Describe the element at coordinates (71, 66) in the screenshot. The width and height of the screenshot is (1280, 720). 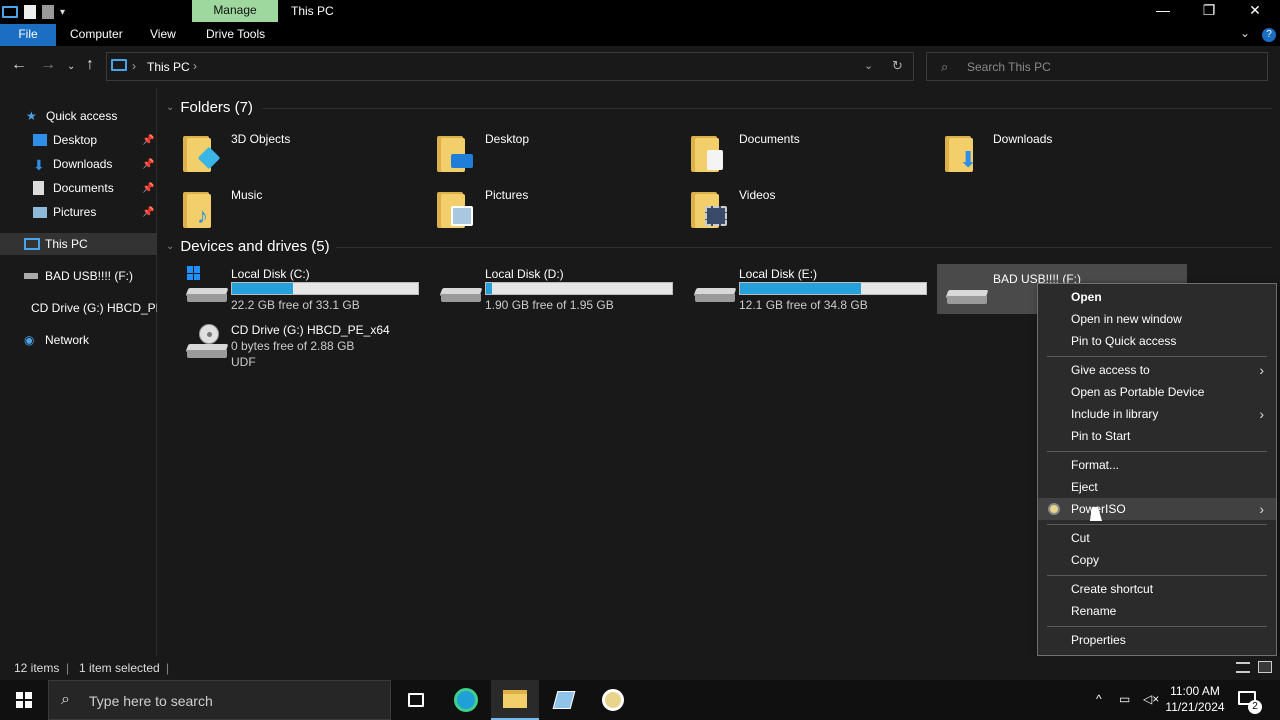
I see `recent-locations-chevron-icon: ⌄` at that location.